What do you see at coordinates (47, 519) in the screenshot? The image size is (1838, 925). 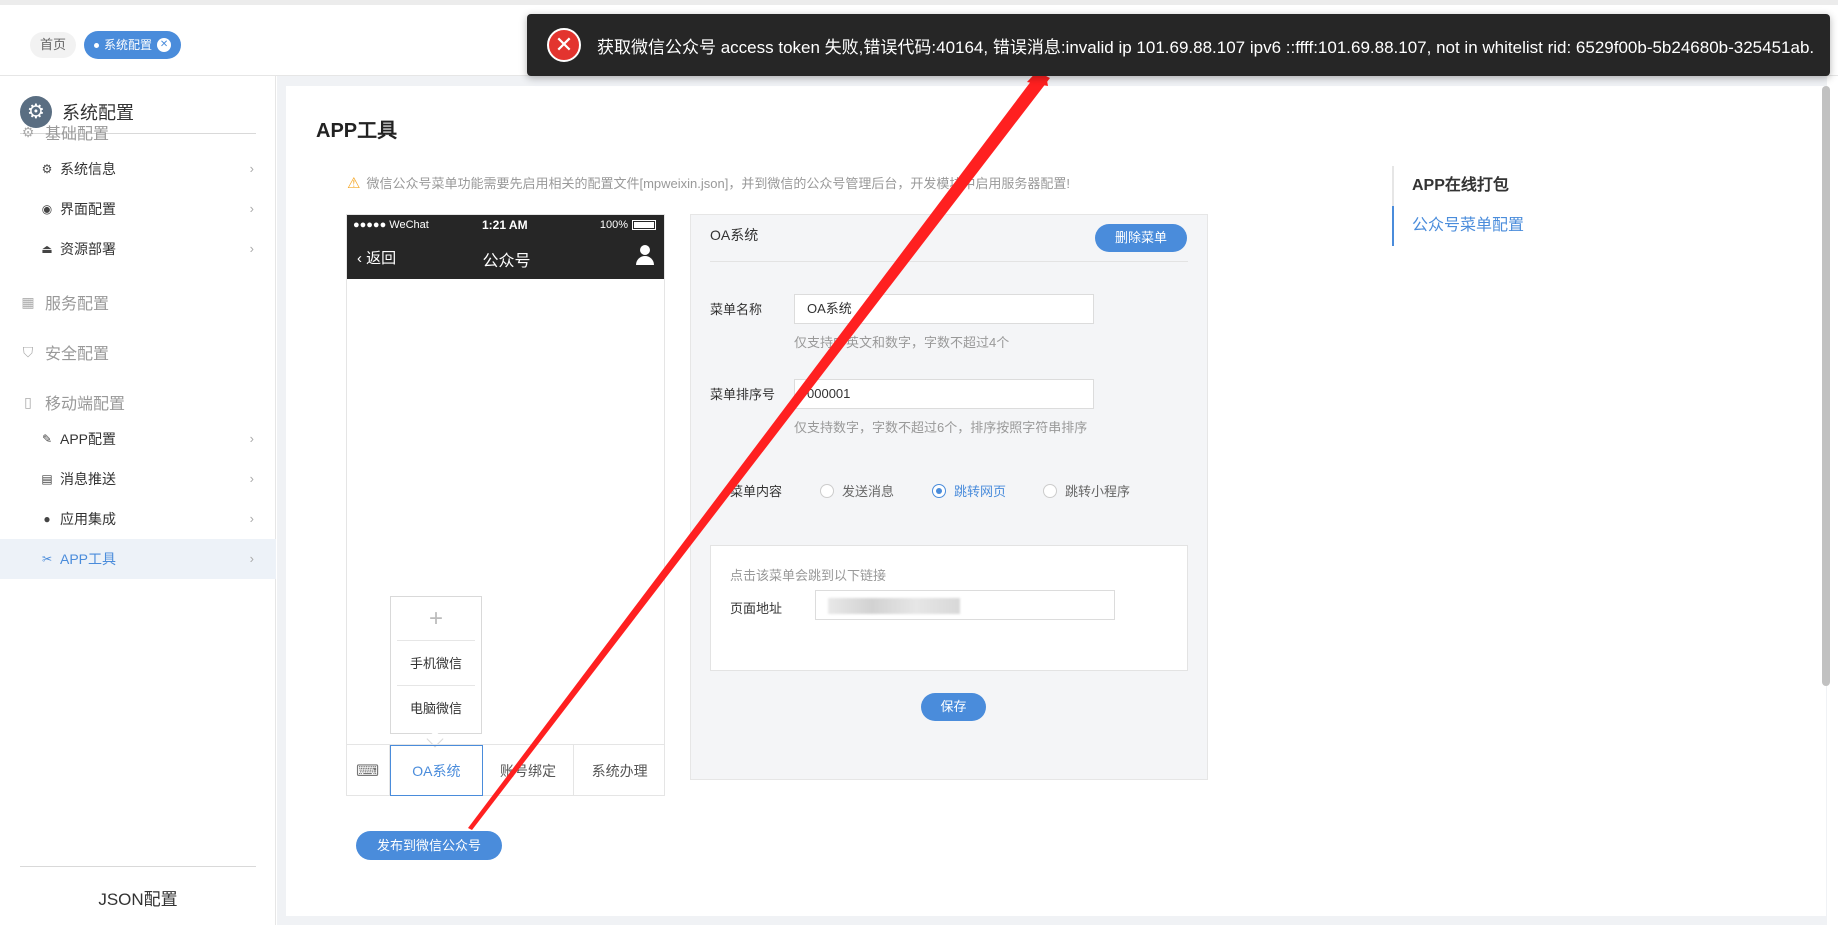 I see `integration-icon: ●` at bounding box center [47, 519].